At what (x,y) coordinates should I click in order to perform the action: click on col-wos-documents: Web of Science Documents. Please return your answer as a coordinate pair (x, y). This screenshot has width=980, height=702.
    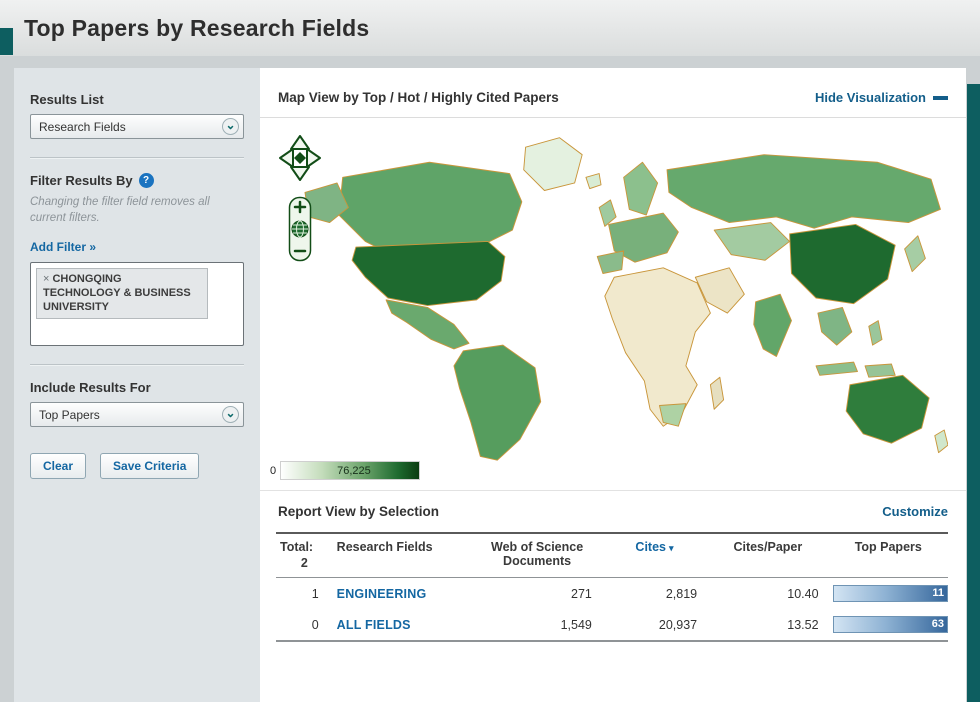
    Looking at the image, I should click on (537, 554).